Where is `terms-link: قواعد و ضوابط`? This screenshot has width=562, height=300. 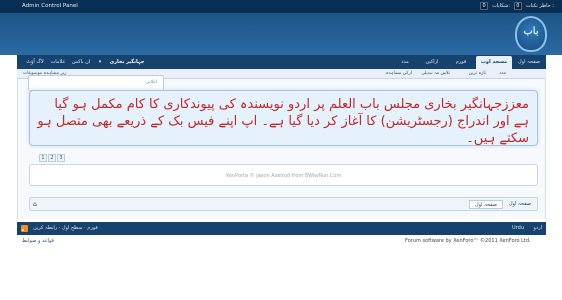 terms-link: قواعد و ضوابط is located at coordinates (38, 241).